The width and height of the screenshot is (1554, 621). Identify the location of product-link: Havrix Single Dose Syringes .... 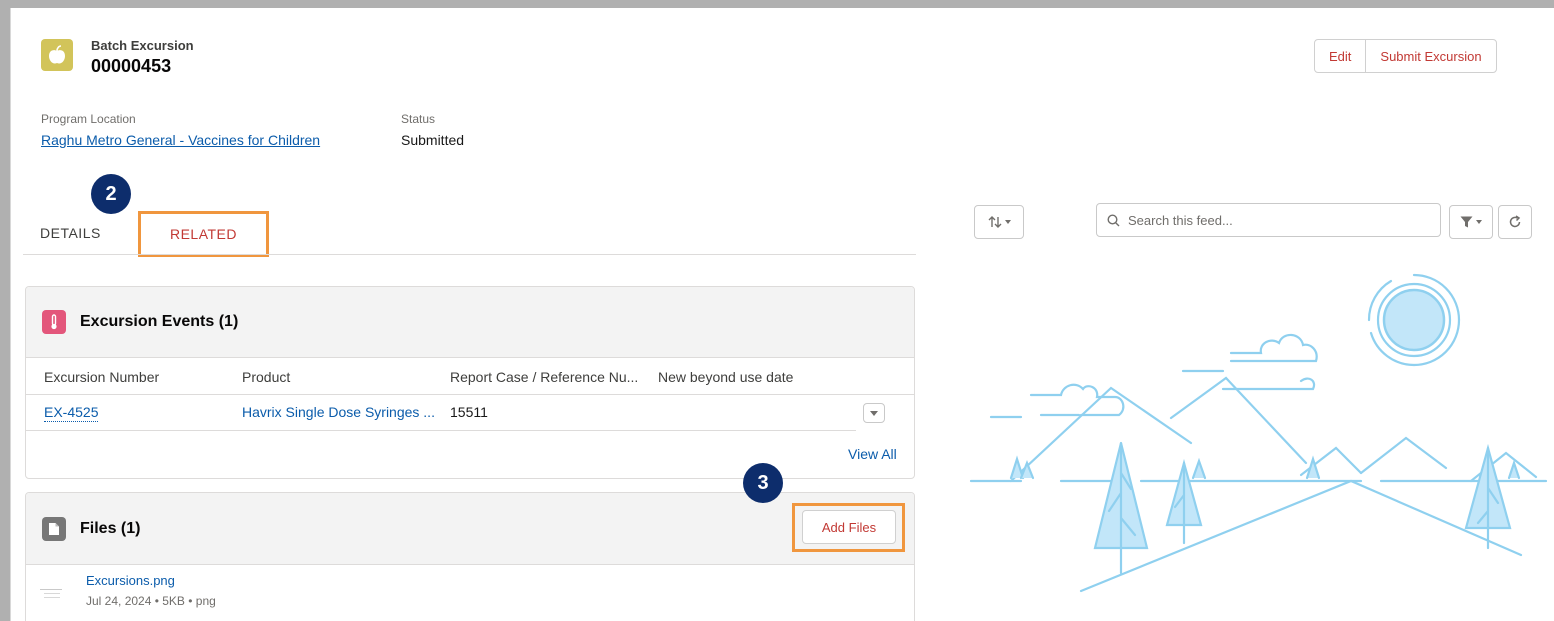
(338, 412).